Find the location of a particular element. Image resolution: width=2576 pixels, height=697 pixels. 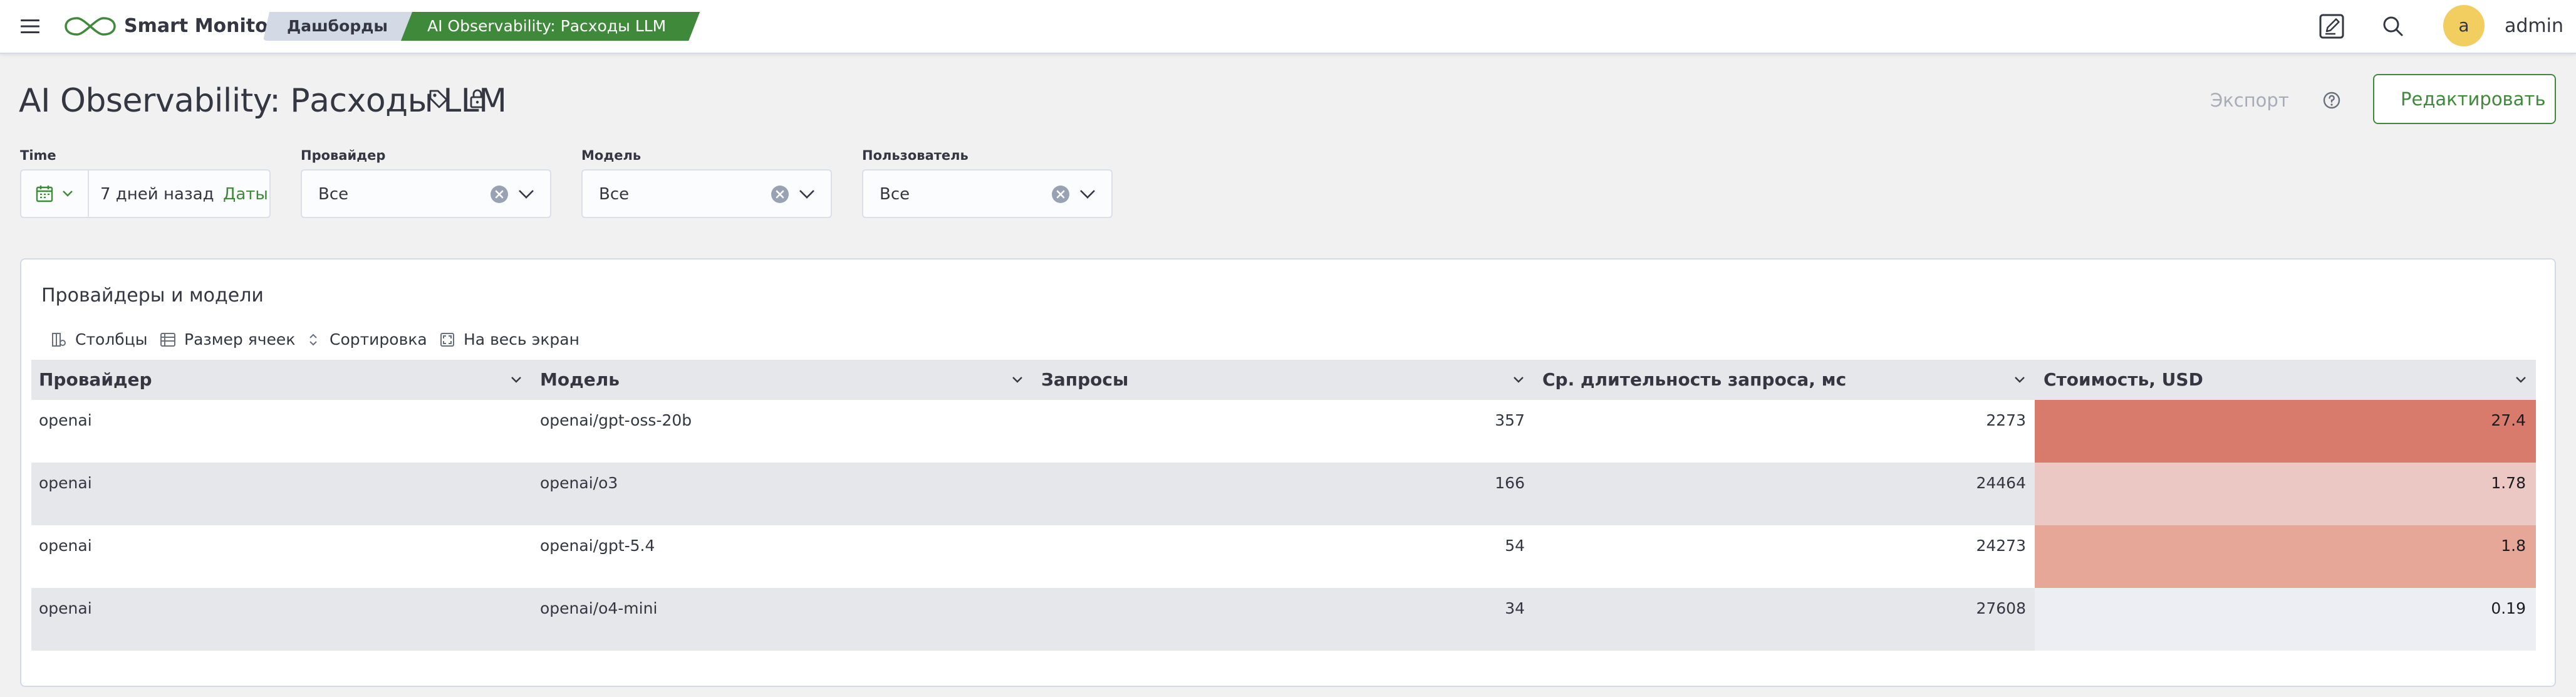

sort-button: Сортировка is located at coordinates (365, 339).